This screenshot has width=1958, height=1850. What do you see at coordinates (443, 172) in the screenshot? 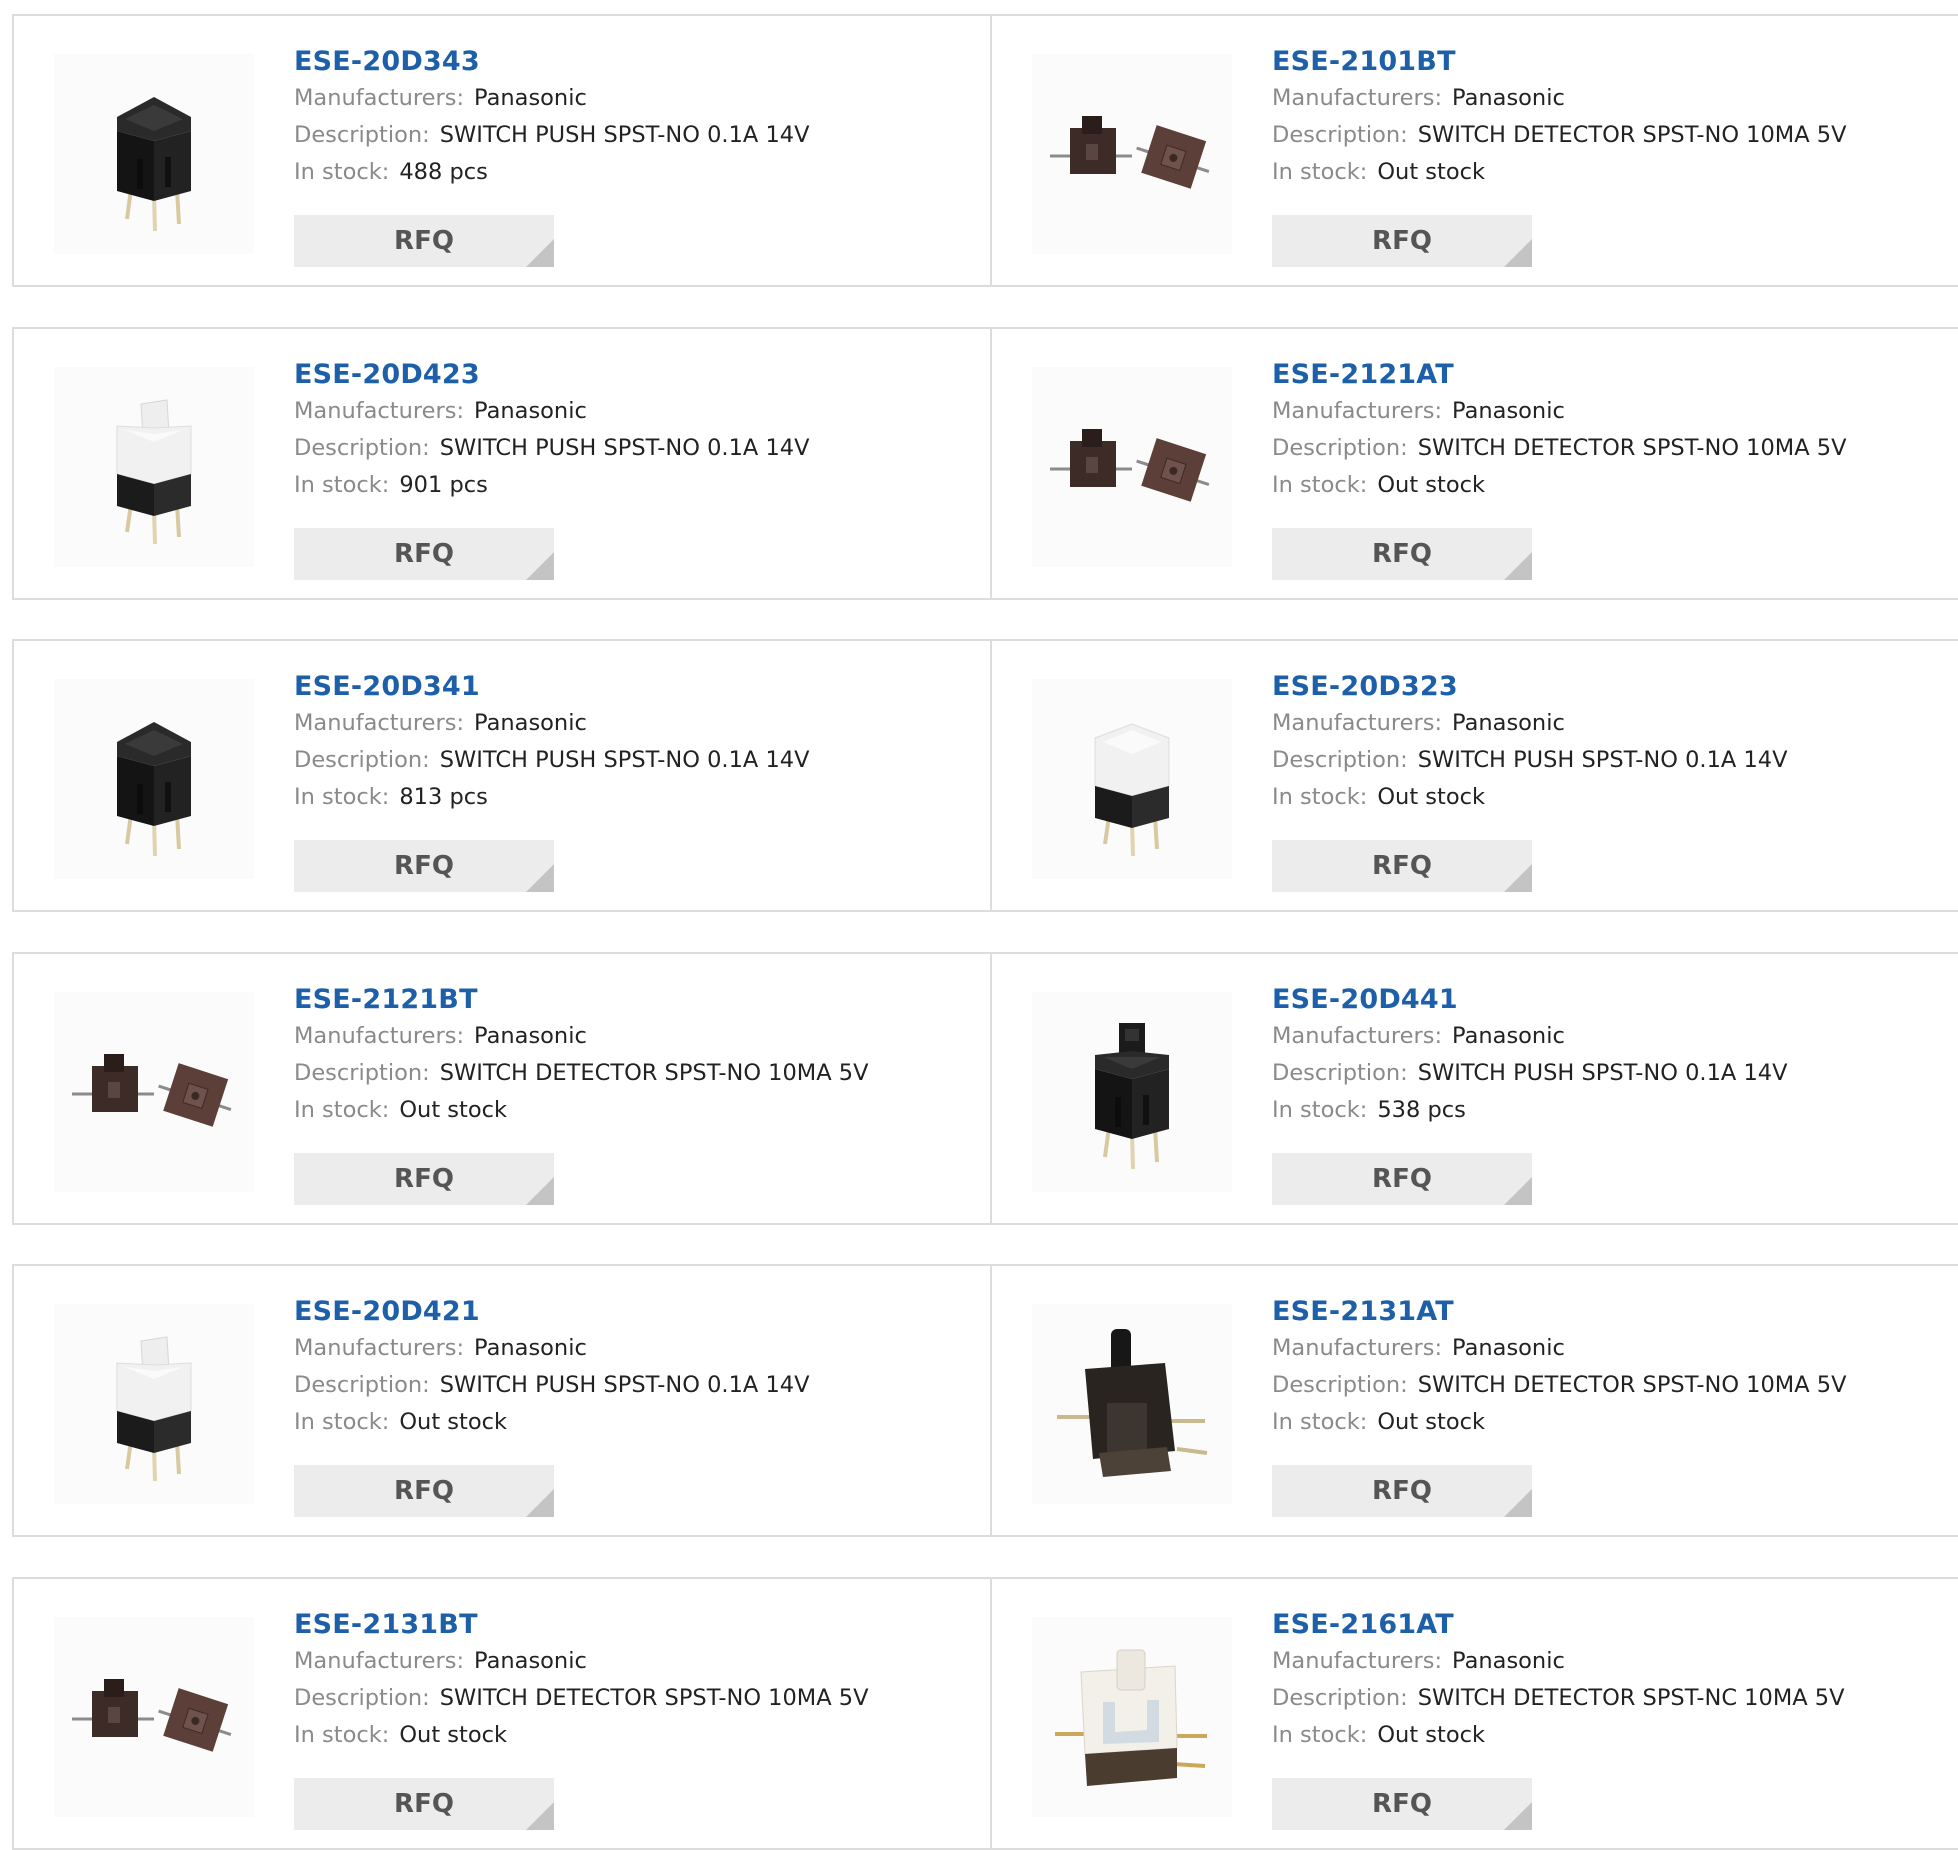
I see `stock-value: 488 pcs` at bounding box center [443, 172].